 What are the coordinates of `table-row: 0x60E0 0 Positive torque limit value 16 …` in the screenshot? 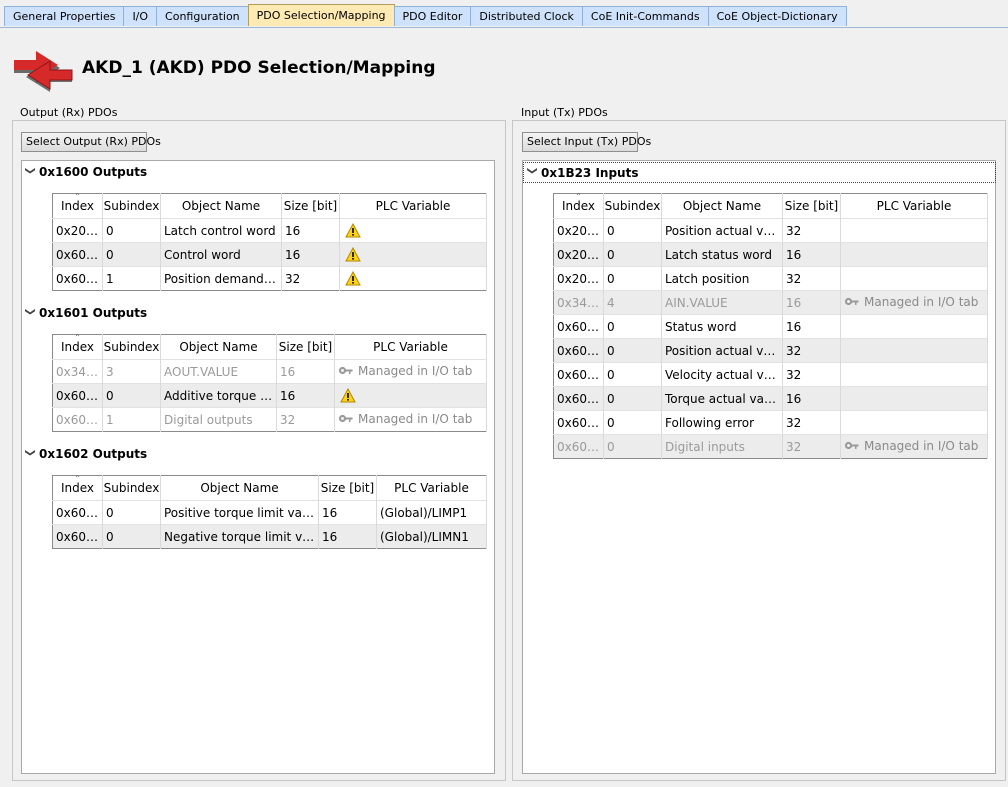 It's located at (269, 512).